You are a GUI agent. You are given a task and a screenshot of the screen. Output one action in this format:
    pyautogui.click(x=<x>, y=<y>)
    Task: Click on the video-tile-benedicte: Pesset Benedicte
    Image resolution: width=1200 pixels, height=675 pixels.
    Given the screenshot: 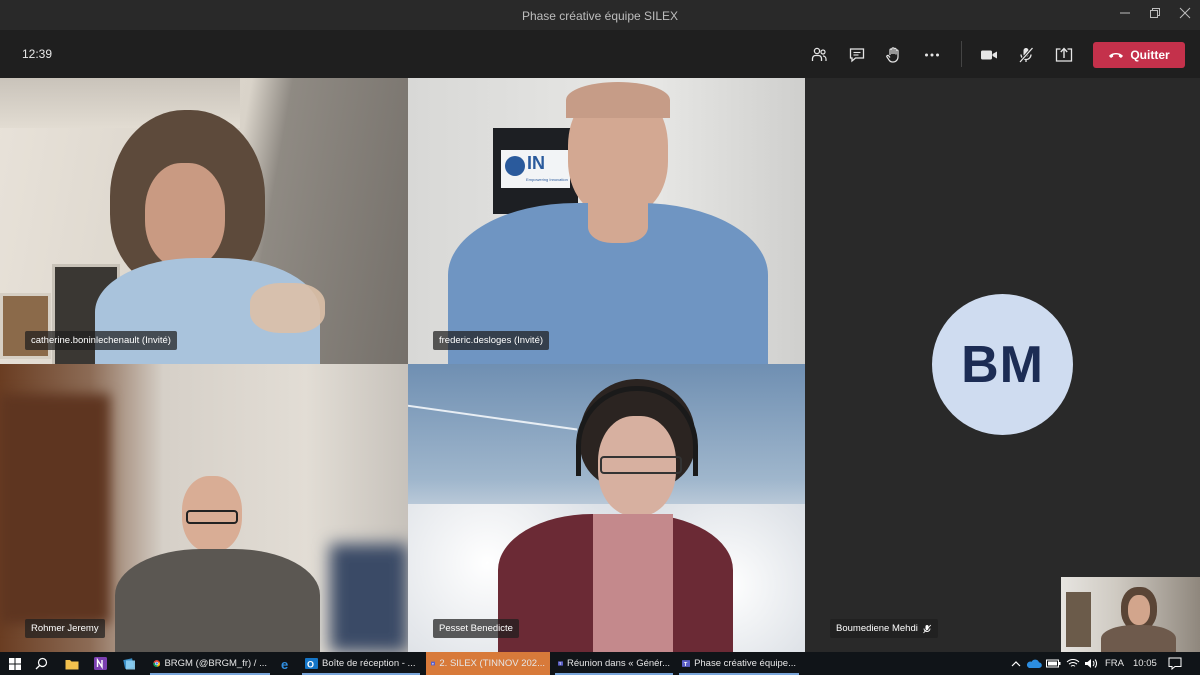 What is the action you would take?
    pyautogui.click(x=606, y=508)
    